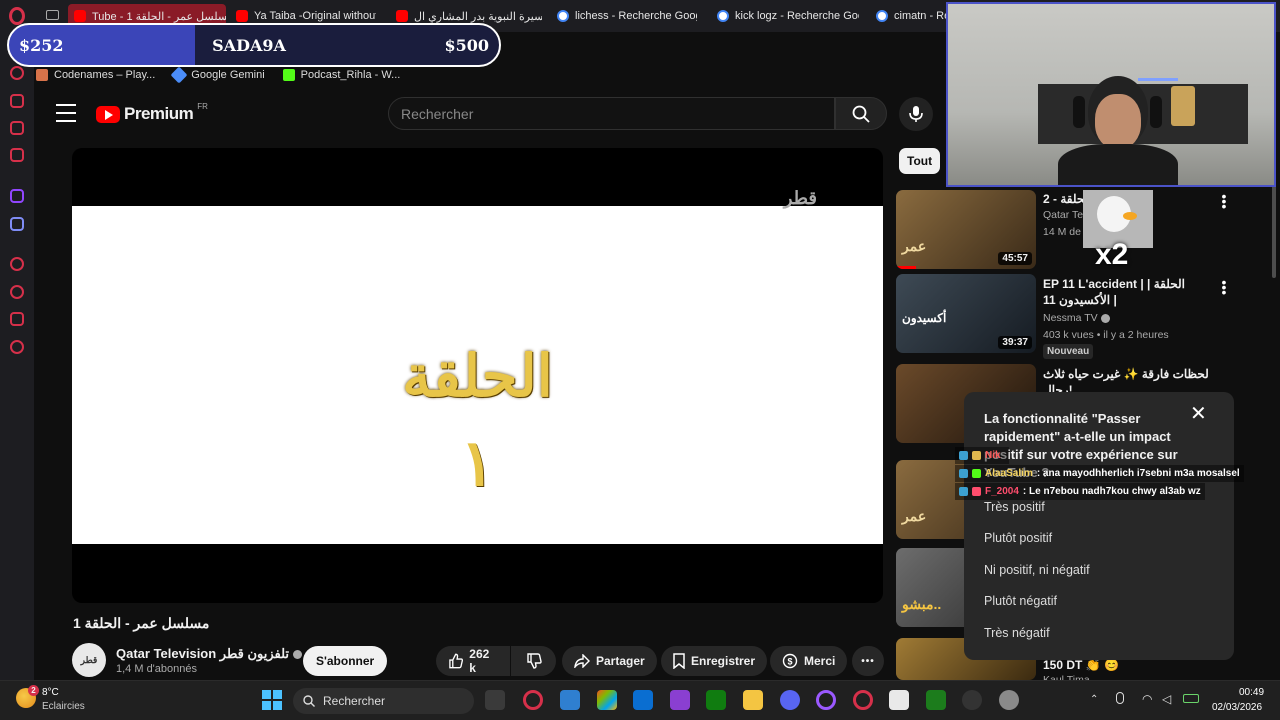 The height and width of the screenshot is (720, 1280). What do you see at coordinates (1191, 698) in the screenshot?
I see `battery-icon` at bounding box center [1191, 698].